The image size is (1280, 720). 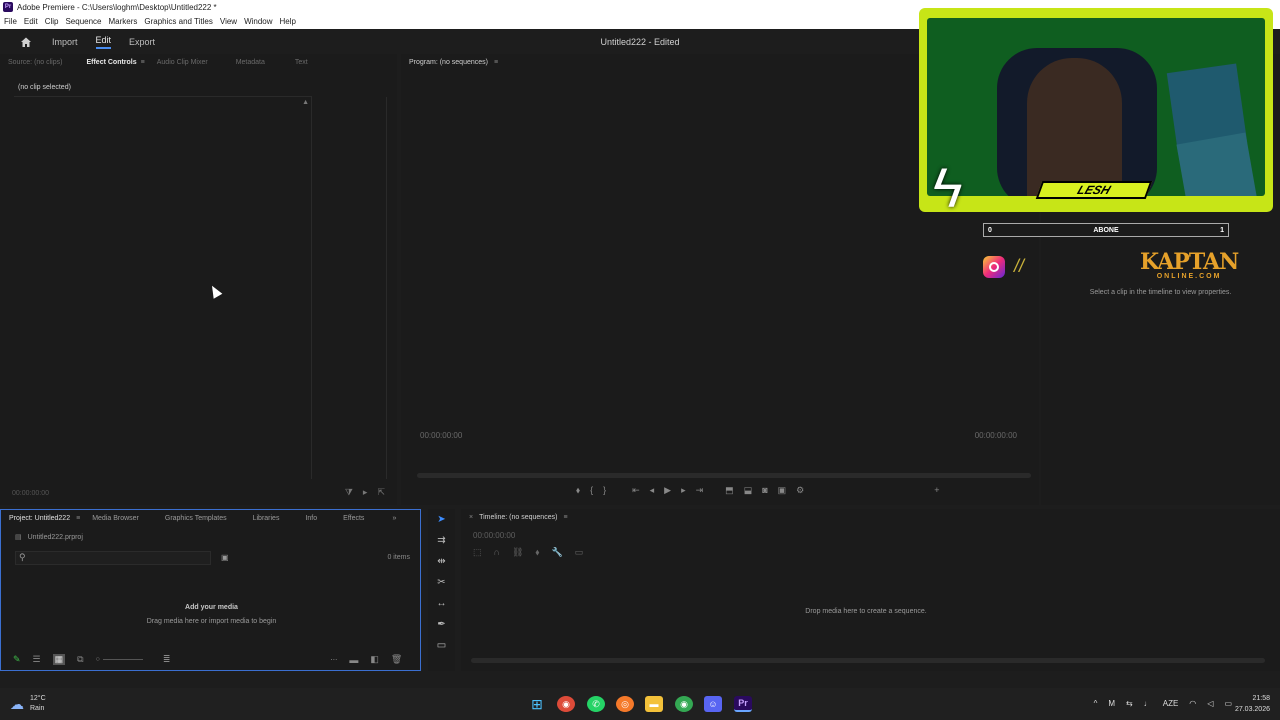 What do you see at coordinates (1111, 703) in the screenshot?
I see `tray-app-icon: M` at bounding box center [1111, 703].